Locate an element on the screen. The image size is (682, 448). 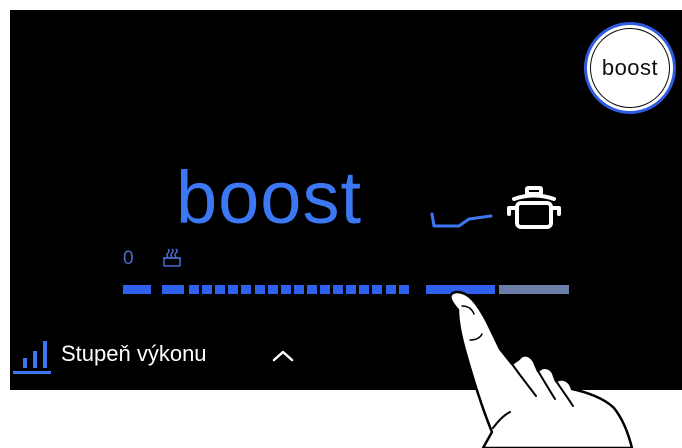
power-level-label: Stupeň výkonu is located at coordinates (134, 354).